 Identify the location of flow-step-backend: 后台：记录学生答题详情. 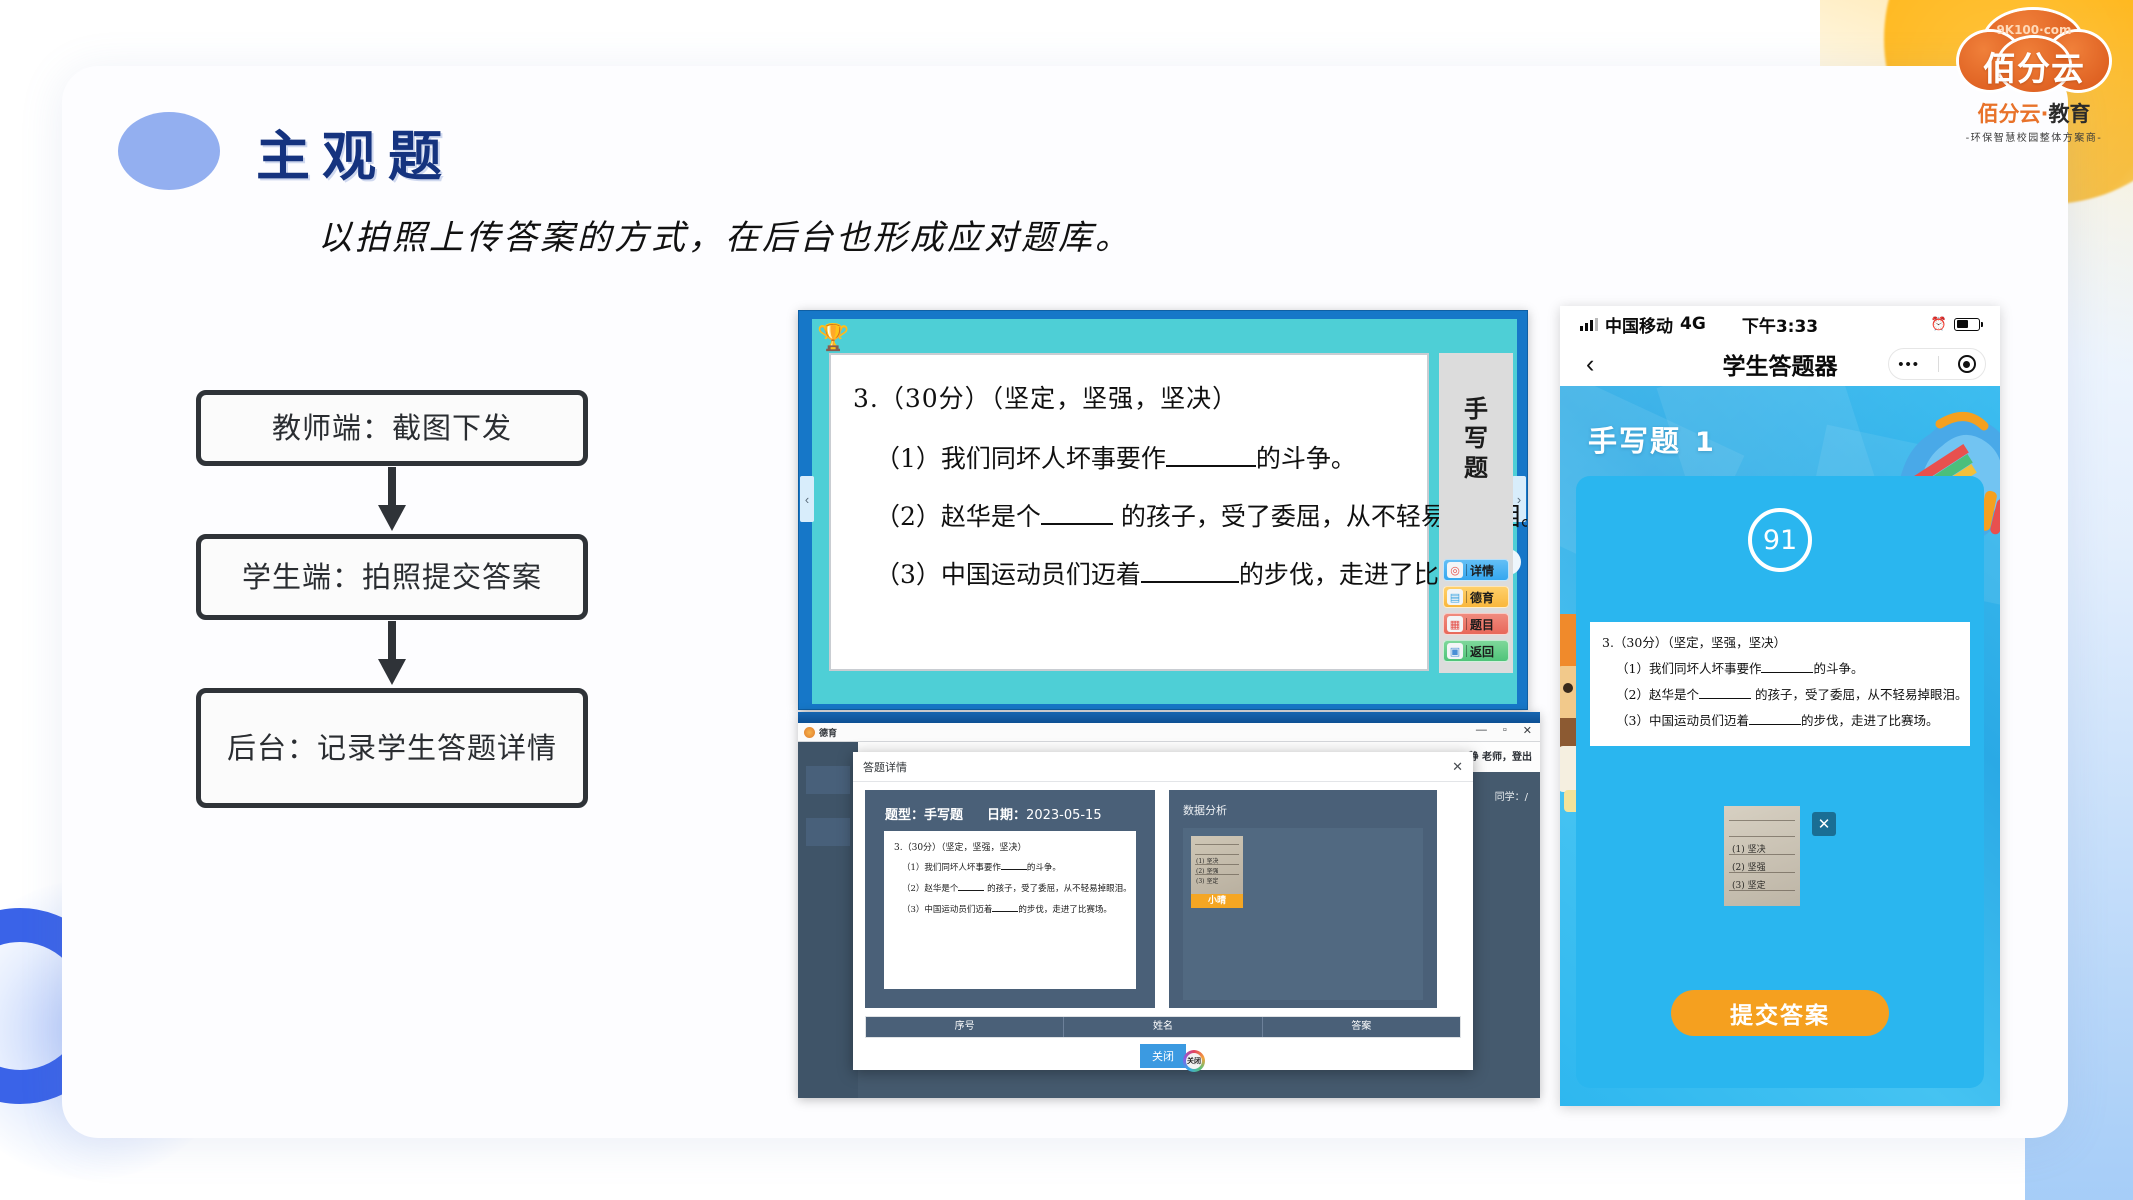
(392, 748).